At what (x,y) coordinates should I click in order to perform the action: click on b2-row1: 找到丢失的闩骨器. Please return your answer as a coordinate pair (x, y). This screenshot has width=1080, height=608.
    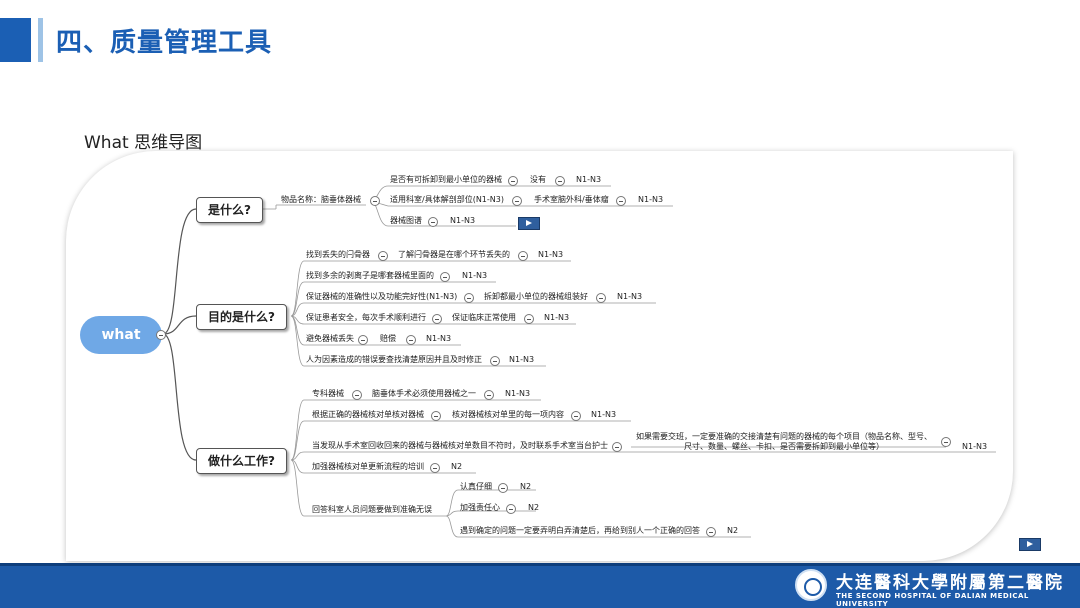
    Looking at the image, I should click on (338, 254).